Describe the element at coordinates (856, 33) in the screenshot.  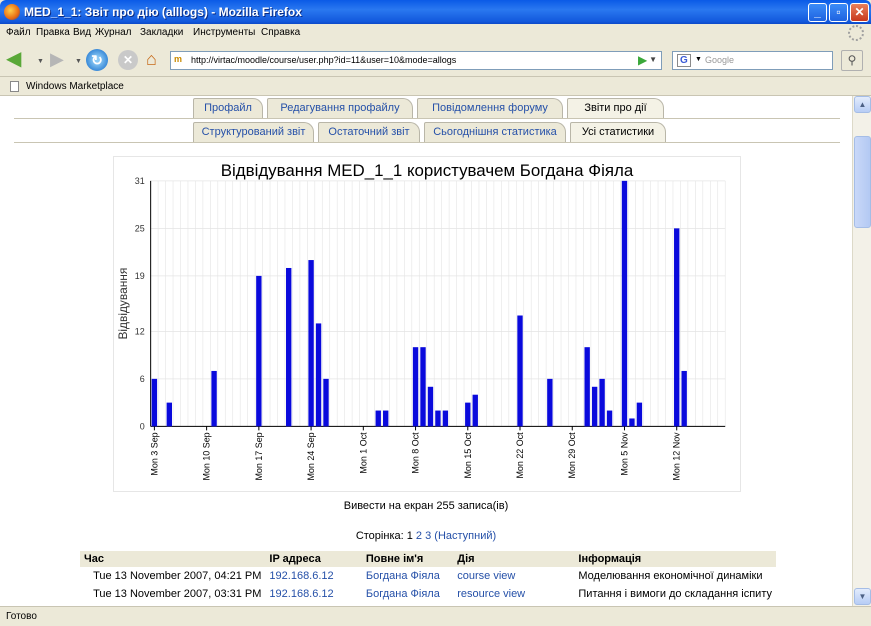
I see `throbber-icon` at that location.